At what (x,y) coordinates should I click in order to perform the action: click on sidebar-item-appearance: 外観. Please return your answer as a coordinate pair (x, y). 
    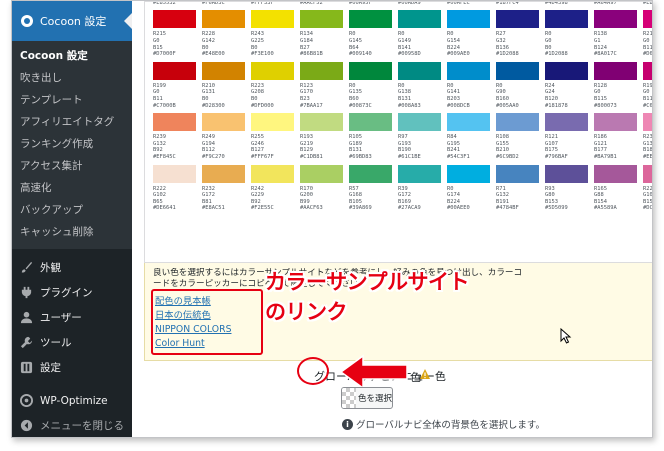
    Looking at the image, I should click on (72, 267).